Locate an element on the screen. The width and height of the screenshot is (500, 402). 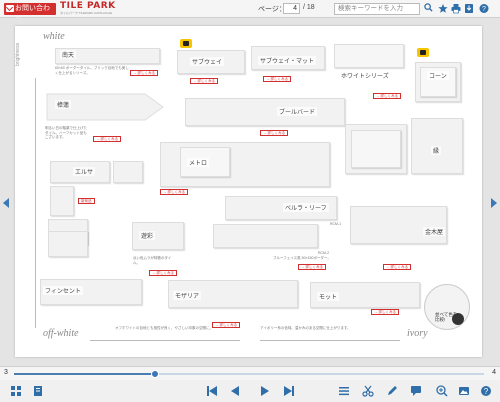
help-icon: ? is located at coordinates (486, 391).